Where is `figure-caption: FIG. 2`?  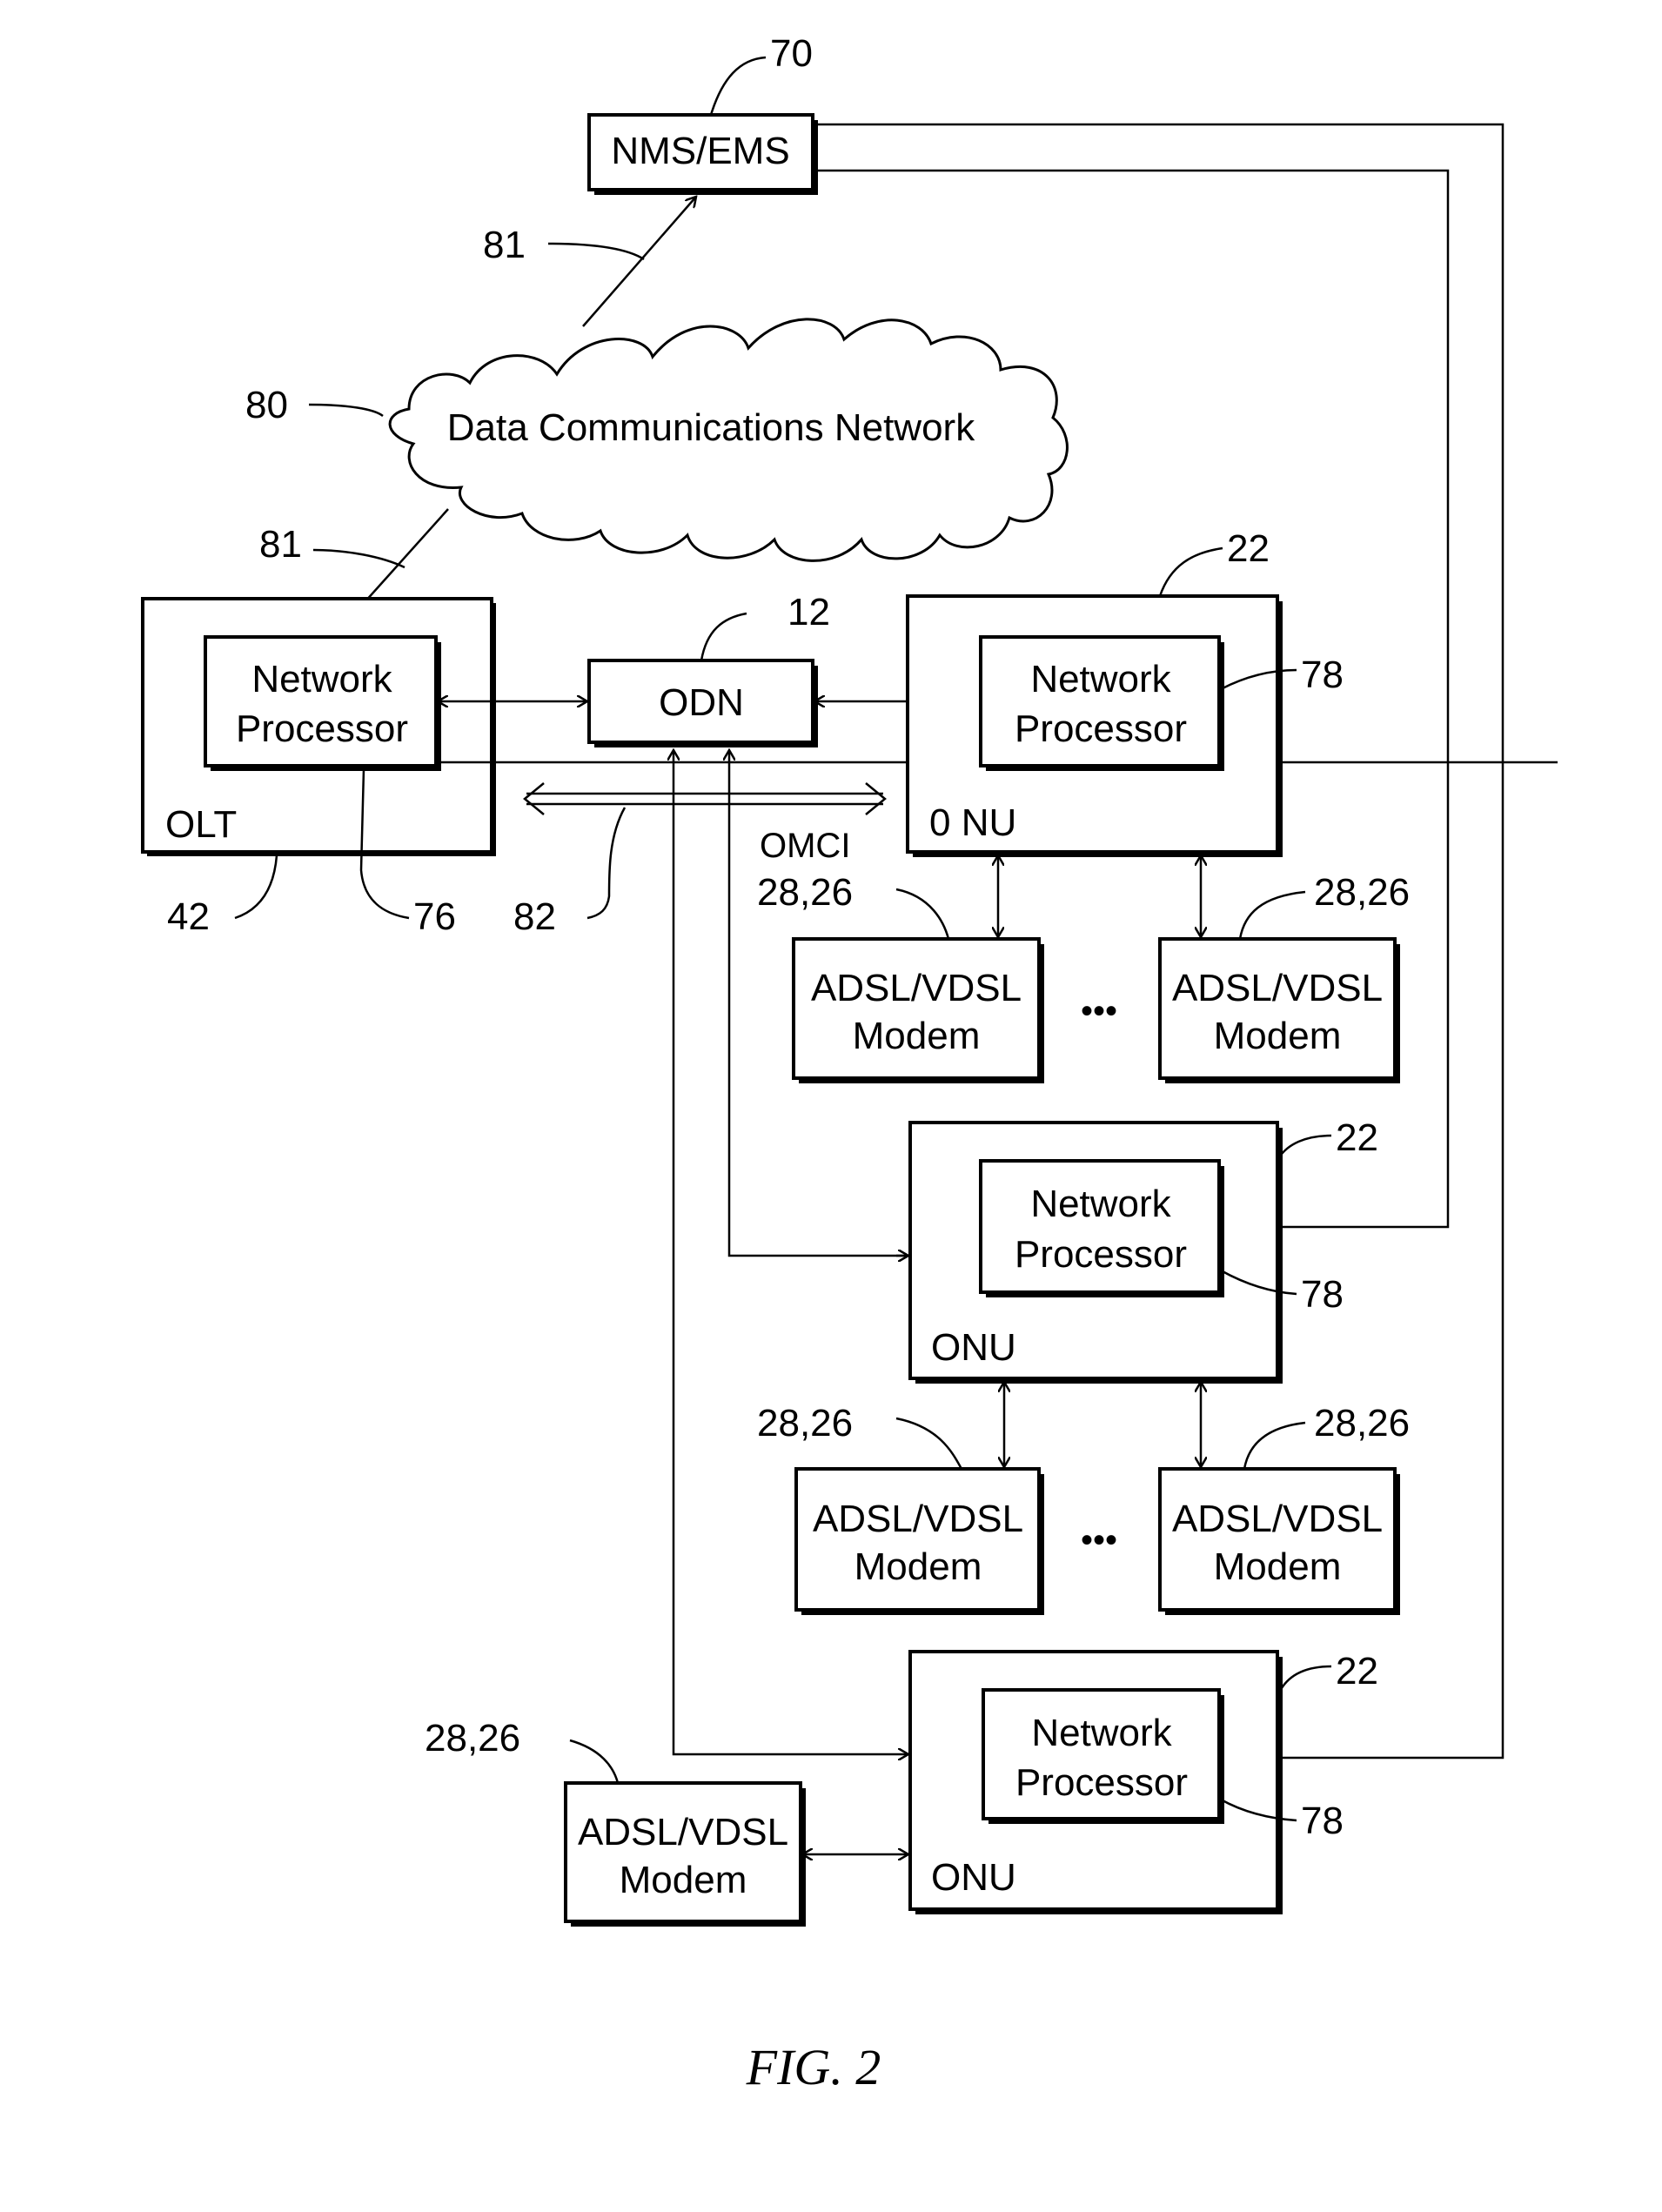 figure-caption: FIG. 2 is located at coordinates (813, 2067).